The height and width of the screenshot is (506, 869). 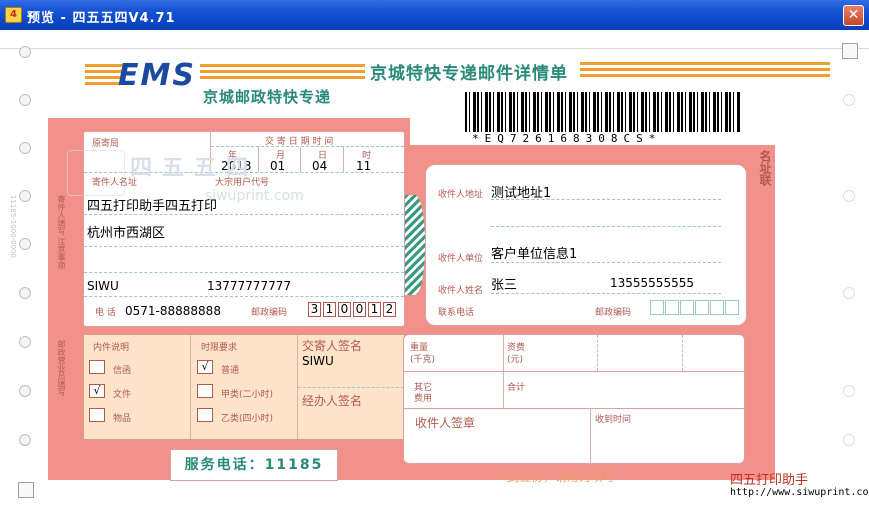 What do you see at coordinates (504, 285) in the screenshot?
I see `receiver-name: 张三` at bounding box center [504, 285].